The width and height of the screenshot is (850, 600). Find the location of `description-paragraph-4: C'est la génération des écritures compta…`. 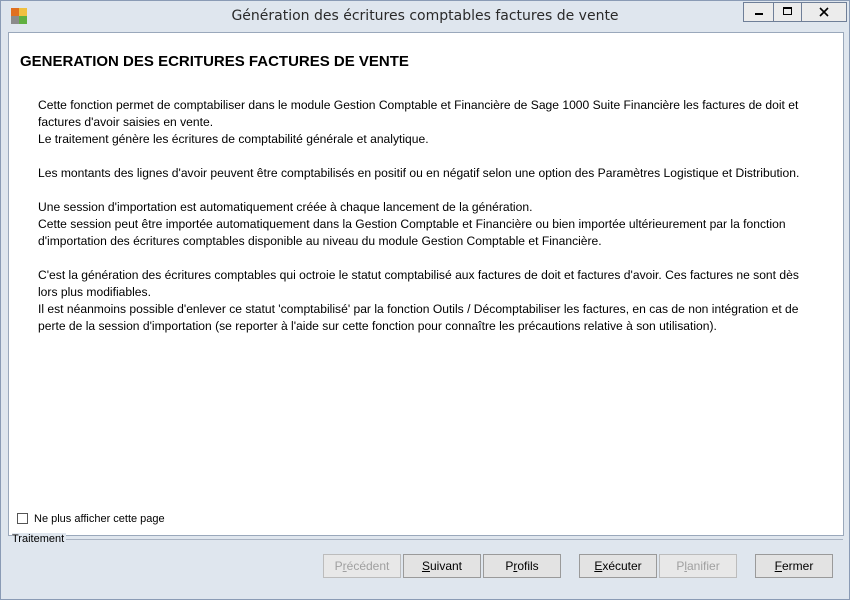

description-paragraph-4: C'est la génération des écritures compta… is located at coordinates (428, 301).